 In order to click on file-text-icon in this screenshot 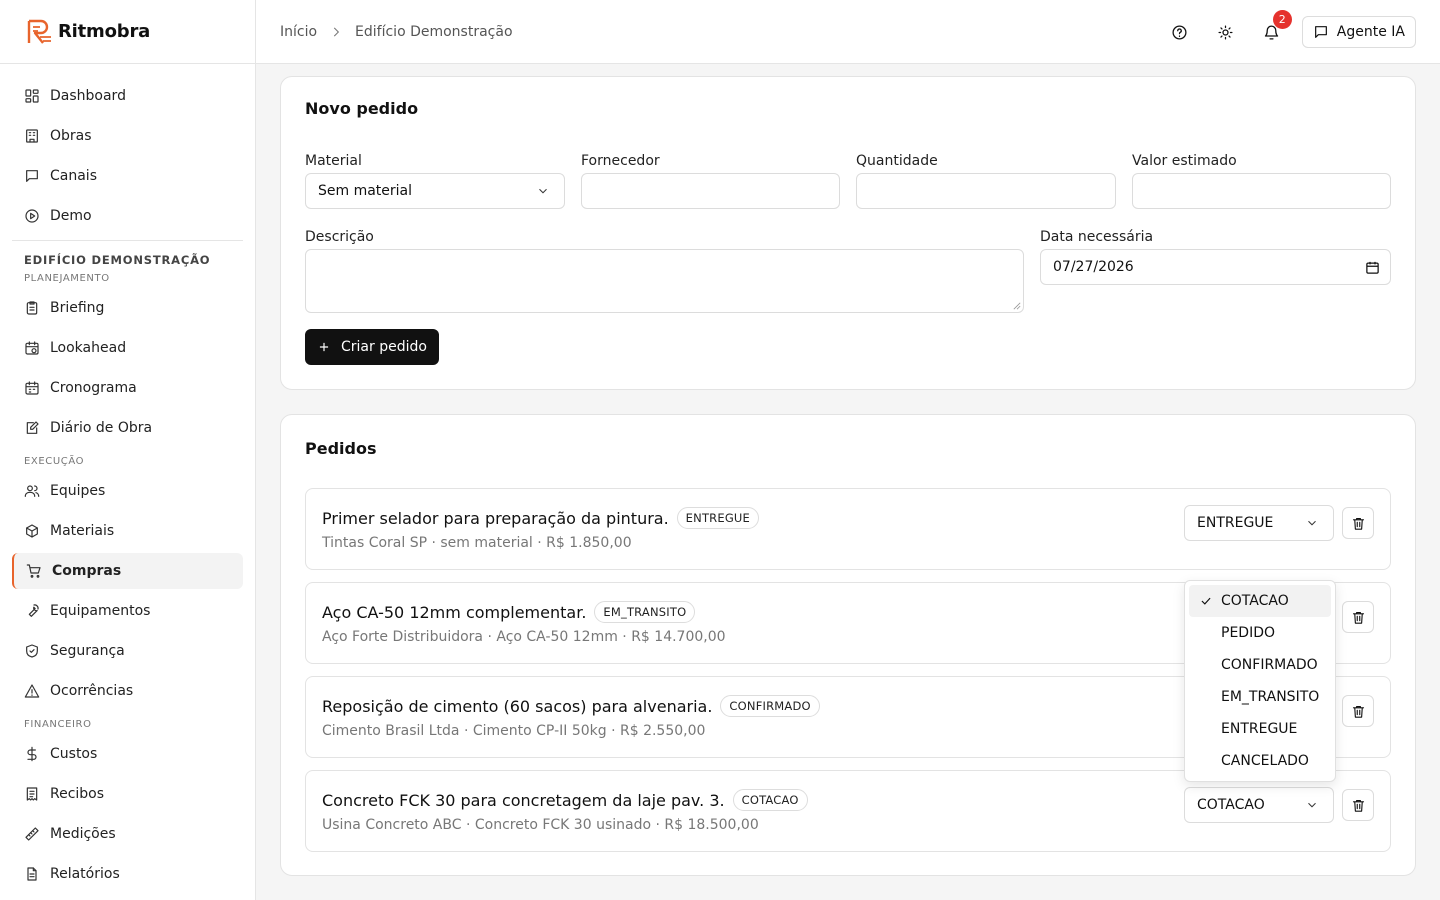, I will do `click(32, 874)`.